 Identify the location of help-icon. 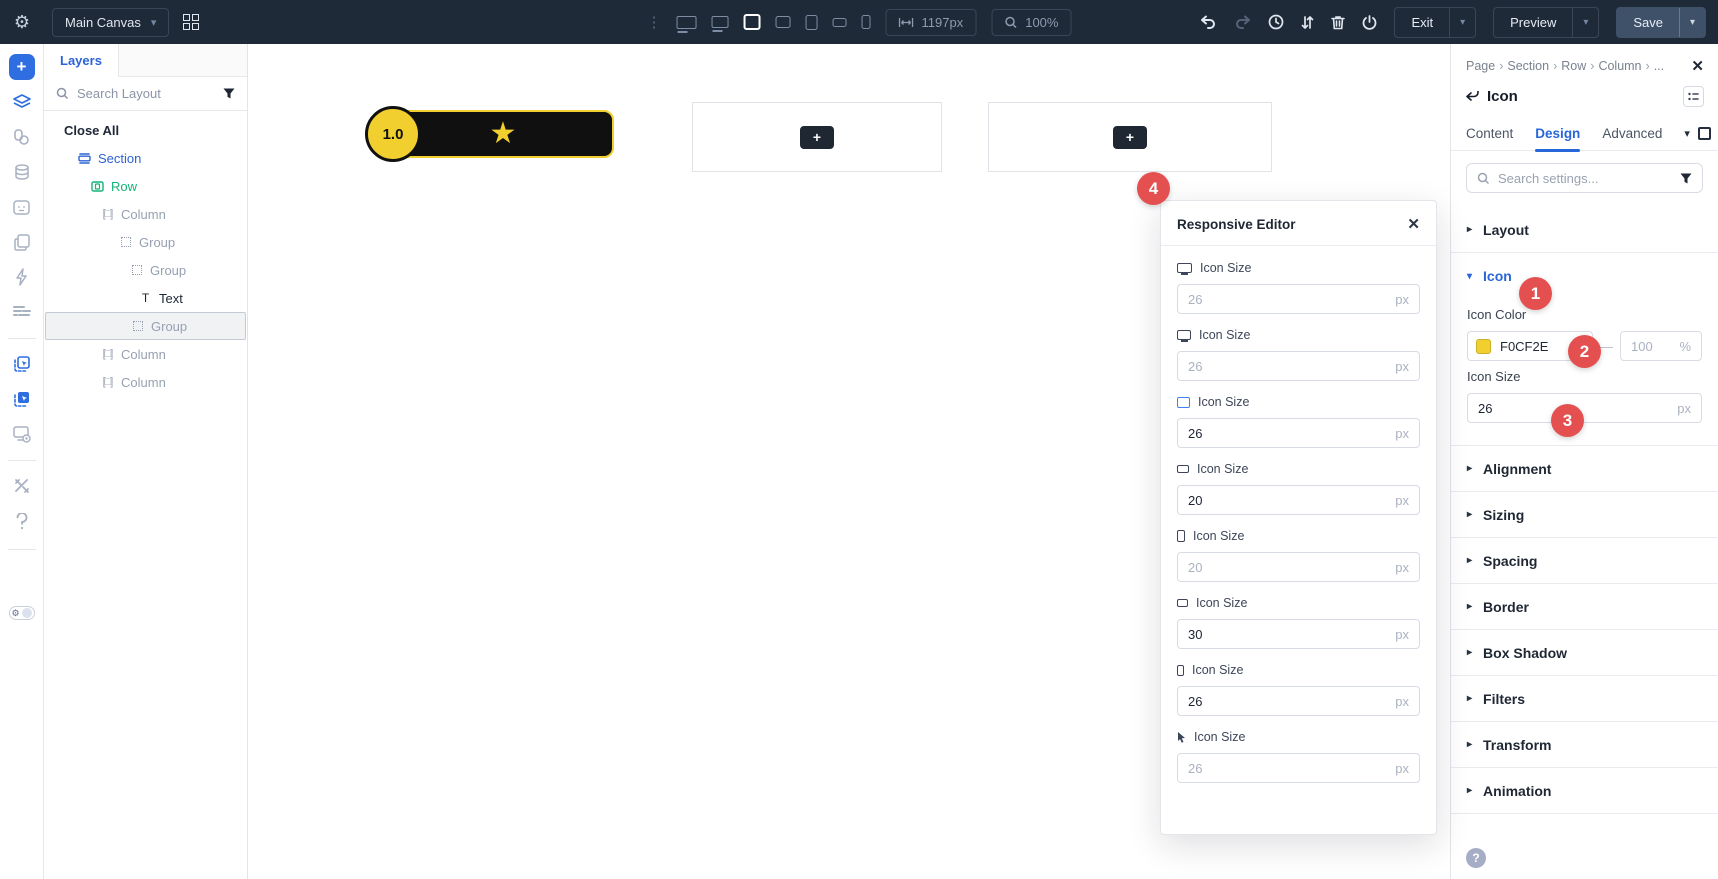
(22, 521).